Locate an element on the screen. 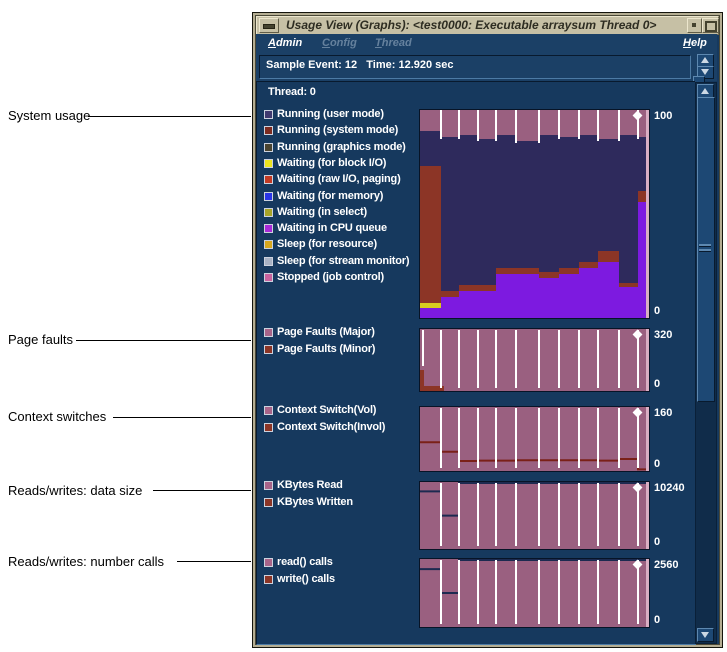 The image size is (727, 652). scale-max-label: 160 is located at coordinates (663, 413).